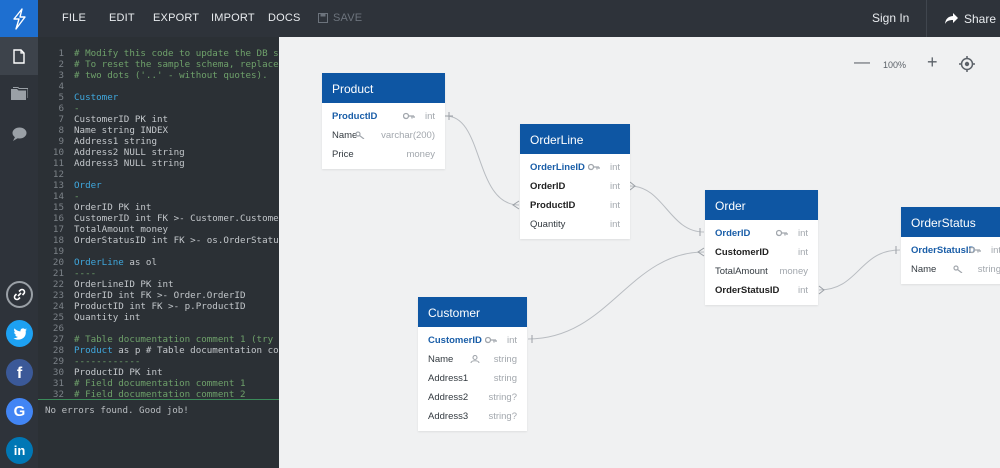 The image size is (1000, 468). I want to click on table-column-row: TotalAmount money, so click(761, 270).